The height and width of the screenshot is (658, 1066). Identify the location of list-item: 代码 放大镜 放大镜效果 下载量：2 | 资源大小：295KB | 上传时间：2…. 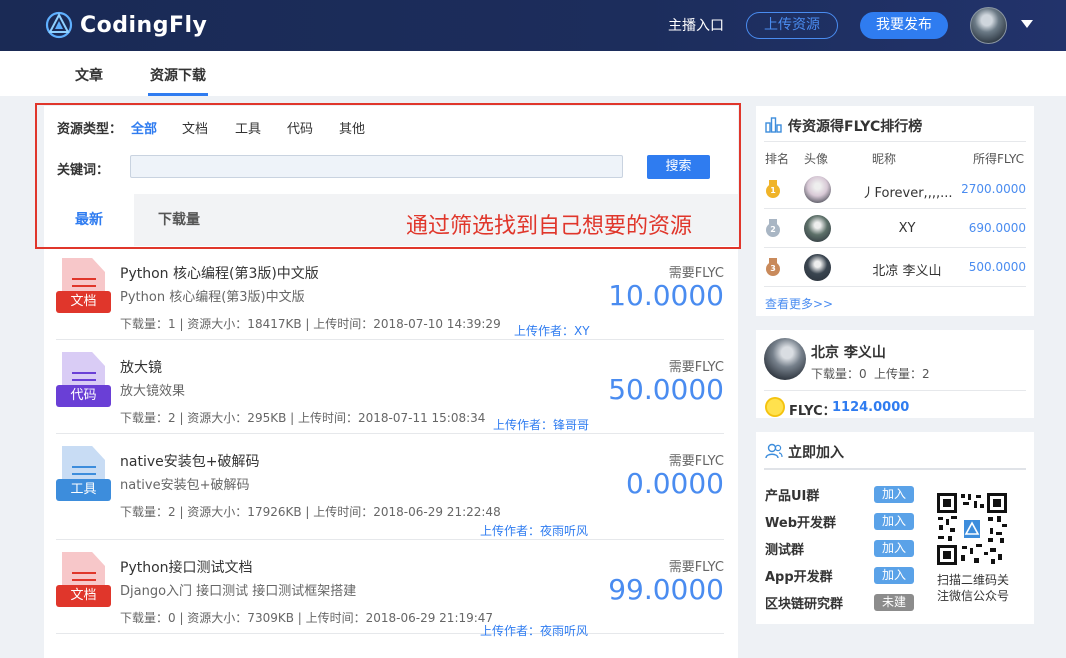
(390, 387).